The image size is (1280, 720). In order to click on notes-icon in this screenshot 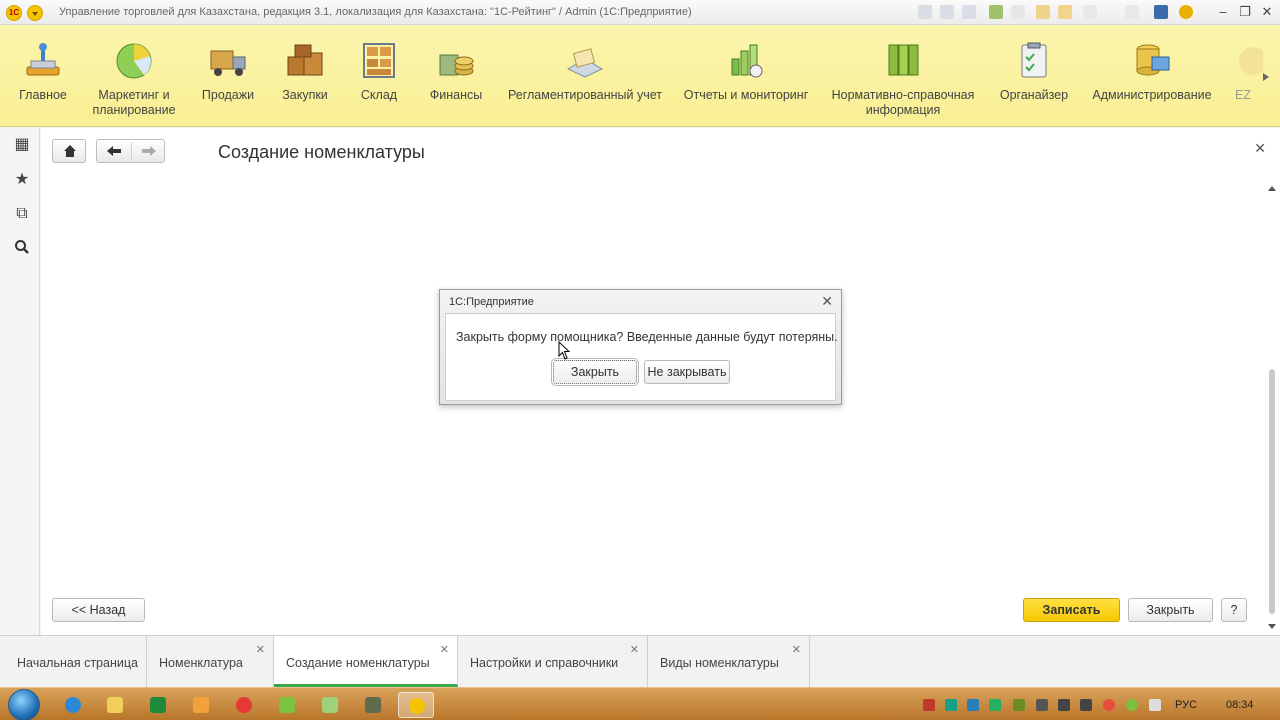, I will do `click(330, 705)`.